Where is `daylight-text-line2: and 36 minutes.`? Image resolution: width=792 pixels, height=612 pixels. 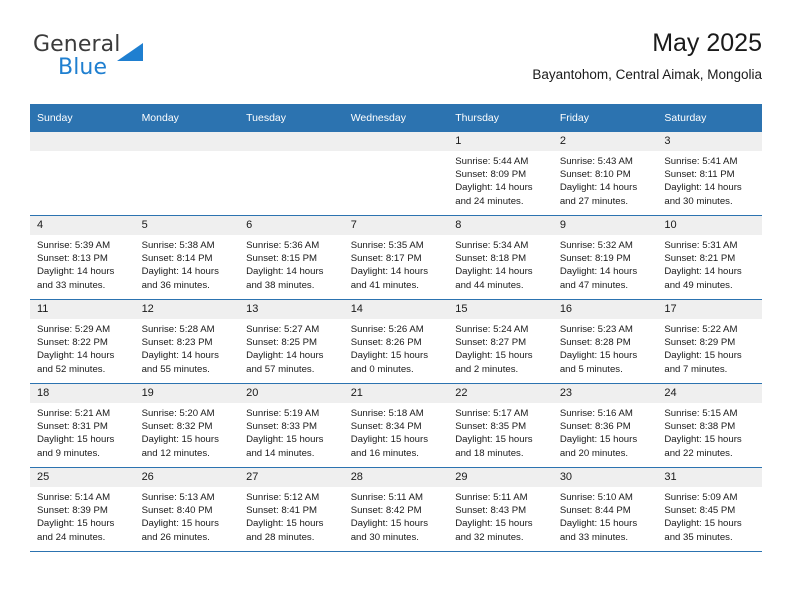 daylight-text-line2: and 36 minutes. is located at coordinates (175, 285).